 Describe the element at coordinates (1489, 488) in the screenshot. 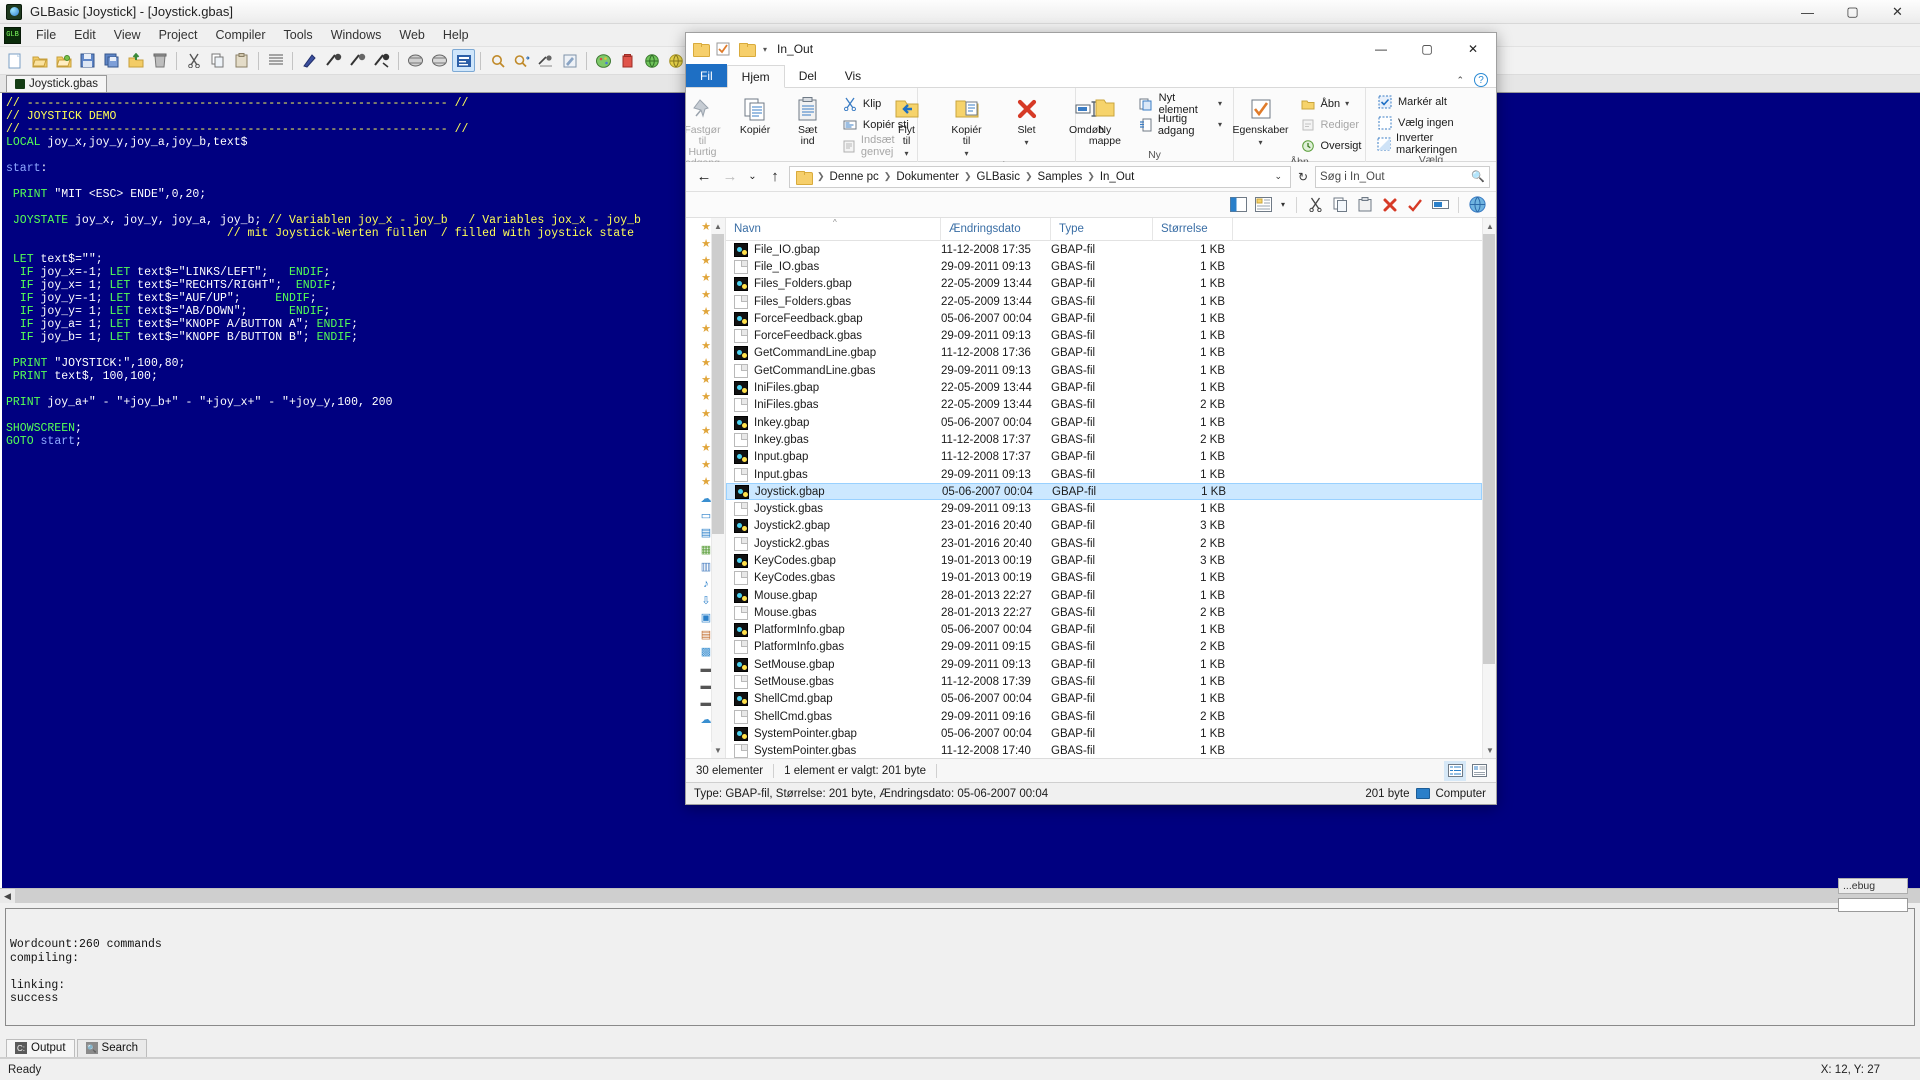

I see `file-list-scrollbar: ▲ ▼` at that location.